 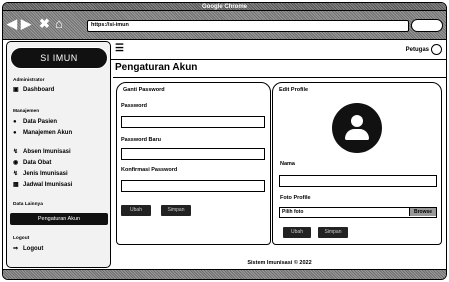 What do you see at coordinates (193, 154) in the screenshot?
I see `new-password-field` at bounding box center [193, 154].